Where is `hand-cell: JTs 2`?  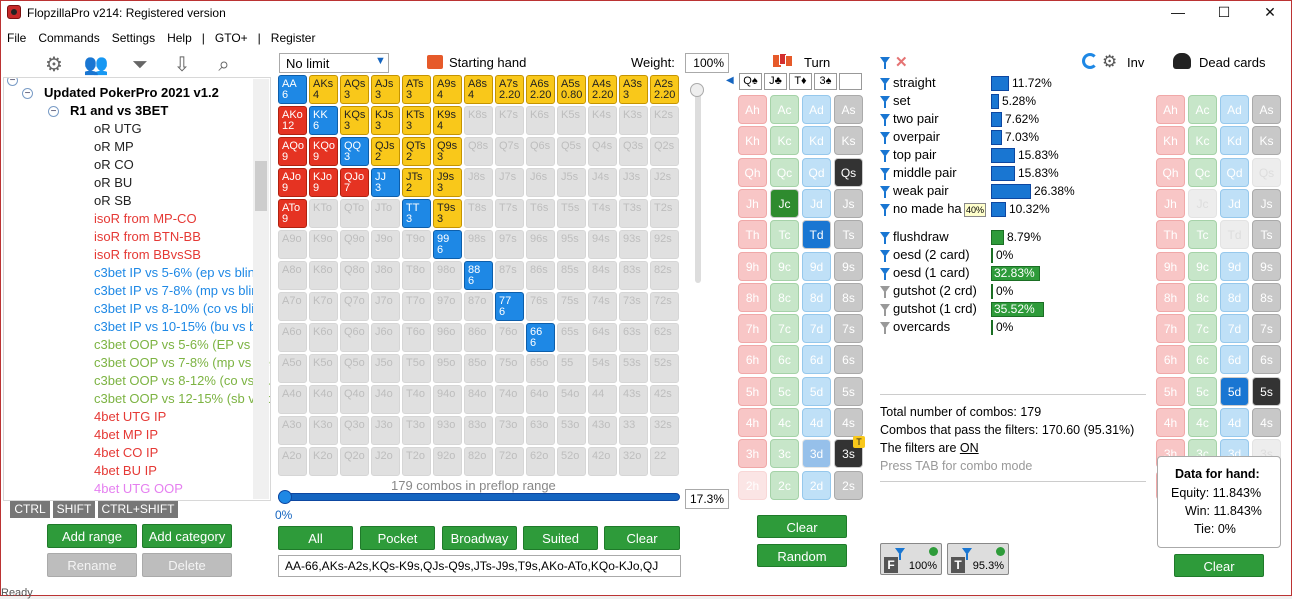 hand-cell: JTs 2 is located at coordinates (416, 182).